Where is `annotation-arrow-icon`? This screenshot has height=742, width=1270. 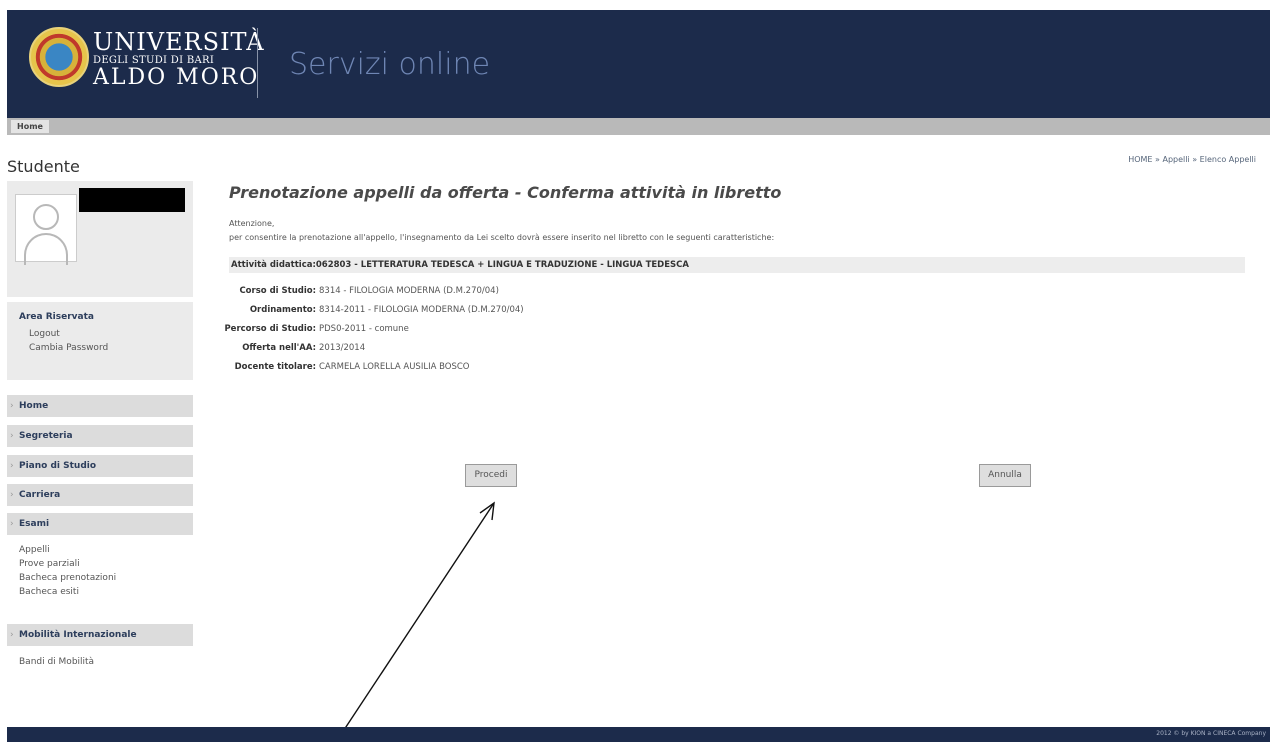 annotation-arrow-icon is located at coordinates (415, 621).